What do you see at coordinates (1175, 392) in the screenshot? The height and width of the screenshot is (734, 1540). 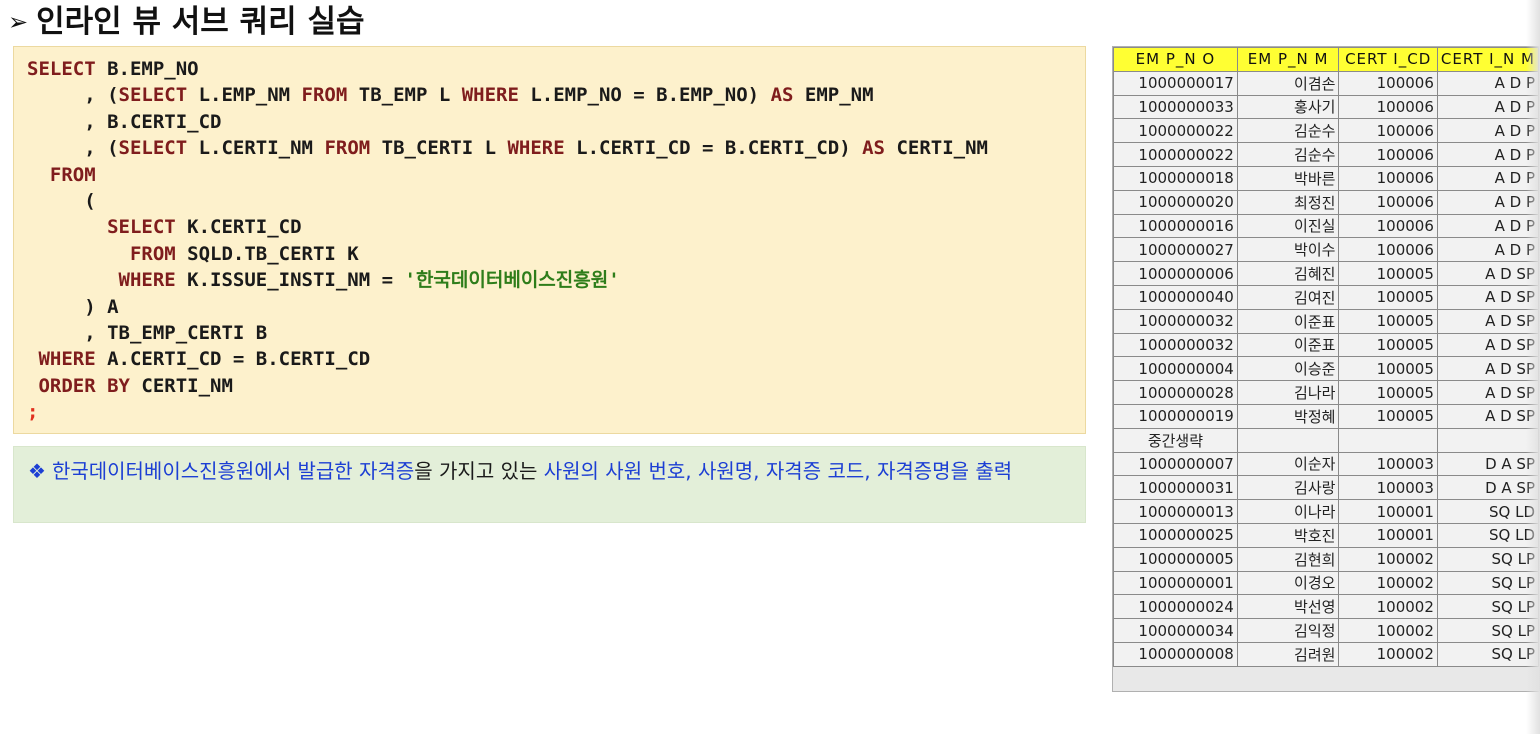 I see `emp-no-cell: 1000000028` at bounding box center [1175, 392].